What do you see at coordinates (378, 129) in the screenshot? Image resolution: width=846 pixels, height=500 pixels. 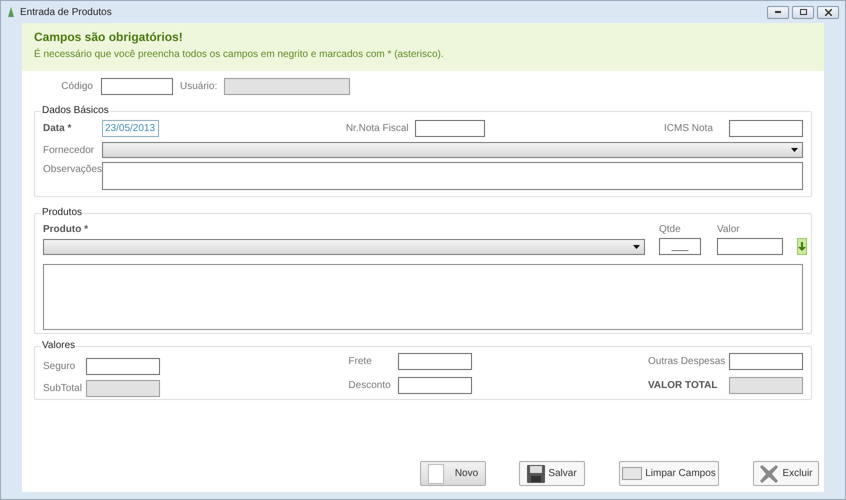 I see `field-label: Nr.Nota Fiscal` at bounding box center [378, 129].